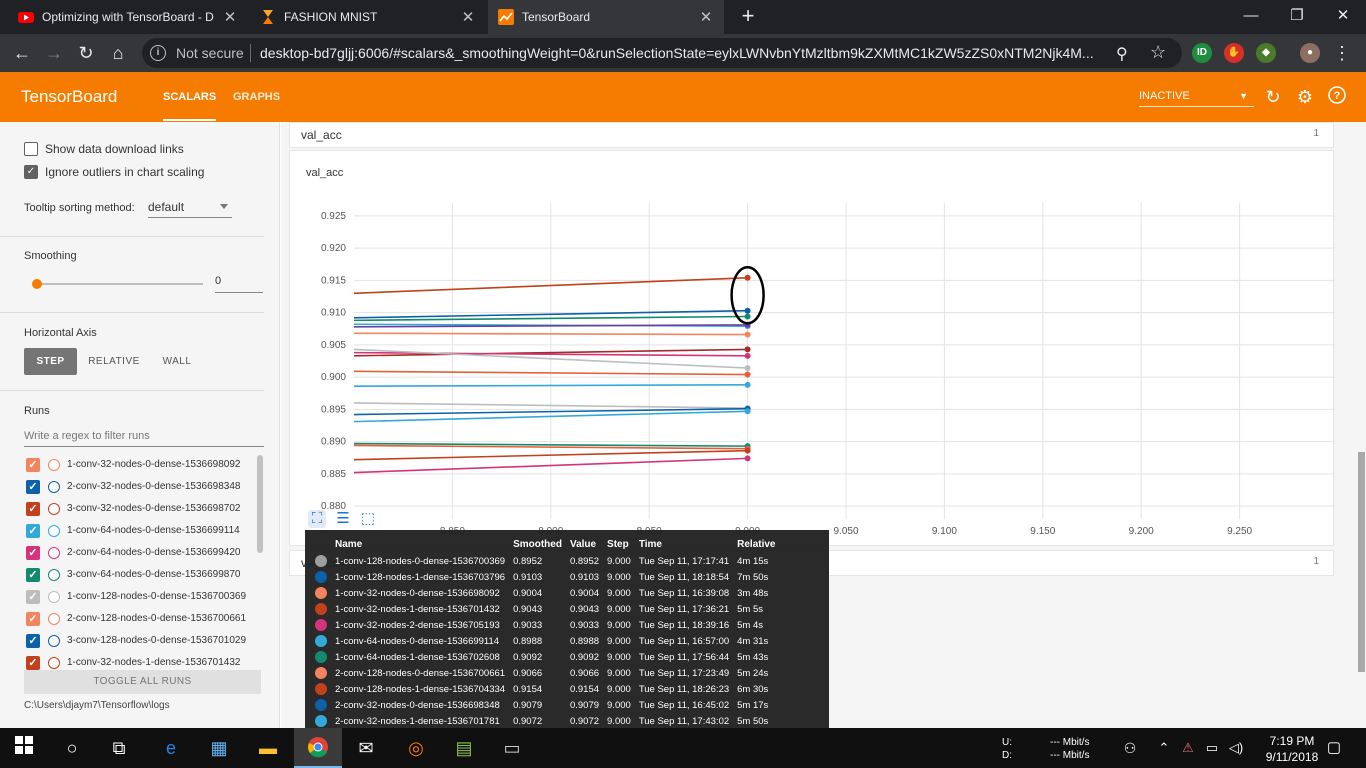 This screenshot has width=1366, height=768. Describe the element at coordinates (1297, 16) in the screenshot. I see `restore-button: ❐` at that location.